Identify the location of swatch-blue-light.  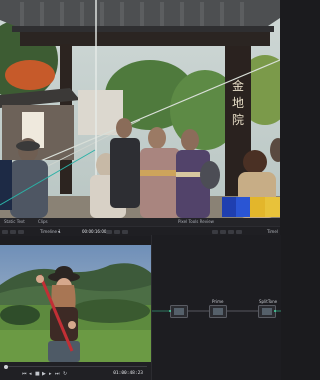
(243, 207).